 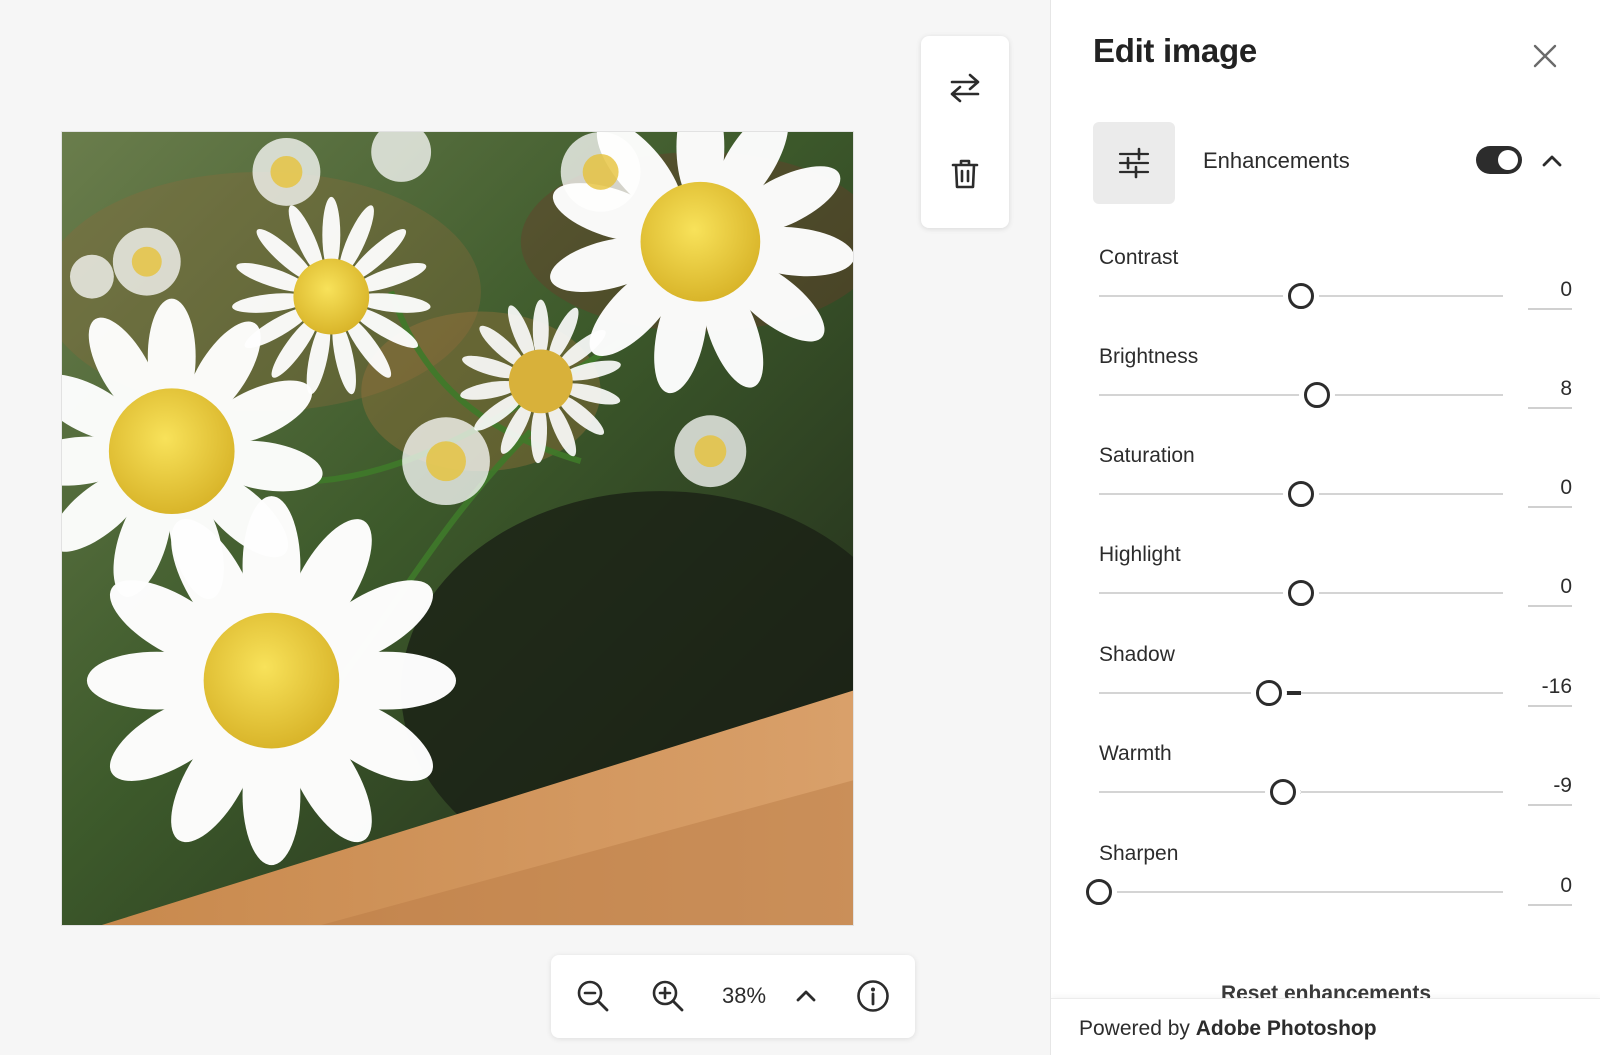 I want to click on slider-highlight: Highlight 0, so click(x=1339, y=583).